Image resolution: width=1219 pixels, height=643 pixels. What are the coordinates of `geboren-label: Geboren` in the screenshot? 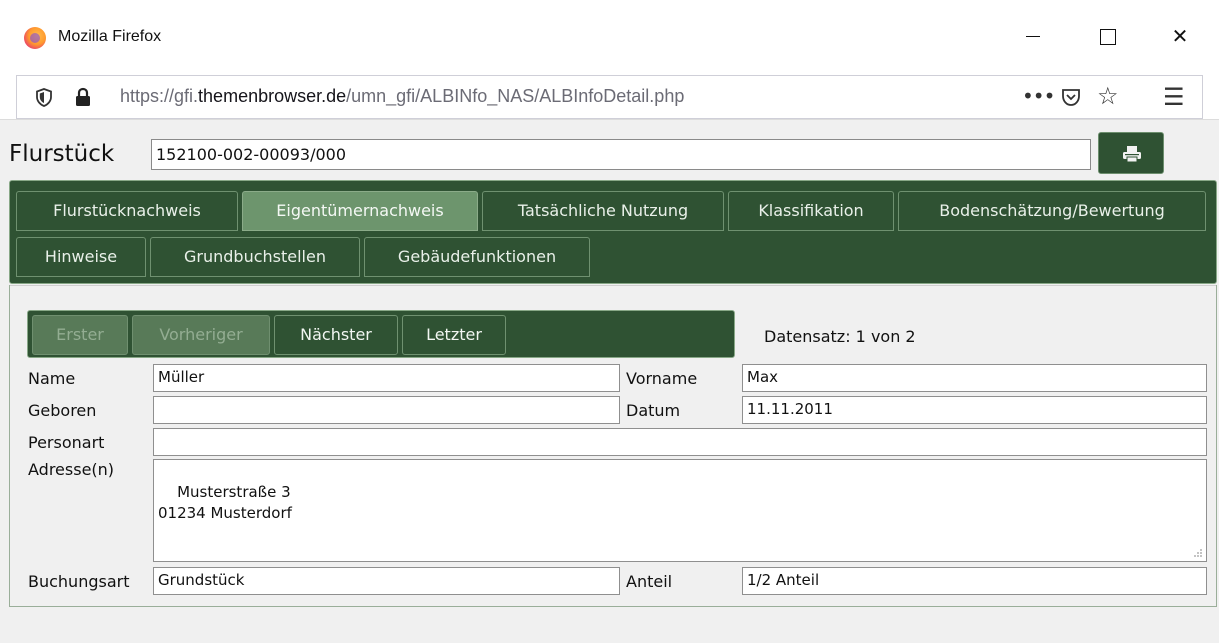 It's located at (62, 410).